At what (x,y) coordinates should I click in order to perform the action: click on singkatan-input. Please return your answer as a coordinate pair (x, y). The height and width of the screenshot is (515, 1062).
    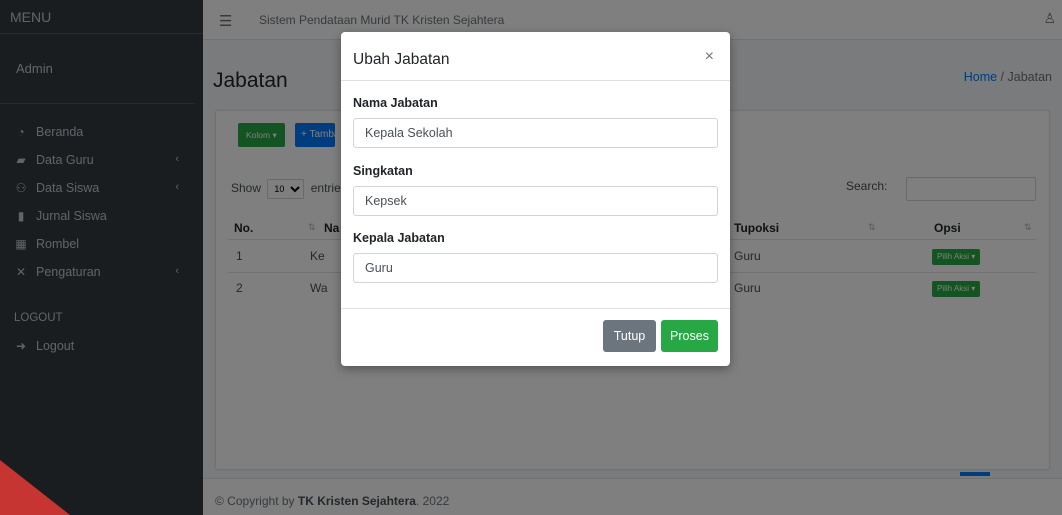
    Looking at the image, I should click on (535, 201).